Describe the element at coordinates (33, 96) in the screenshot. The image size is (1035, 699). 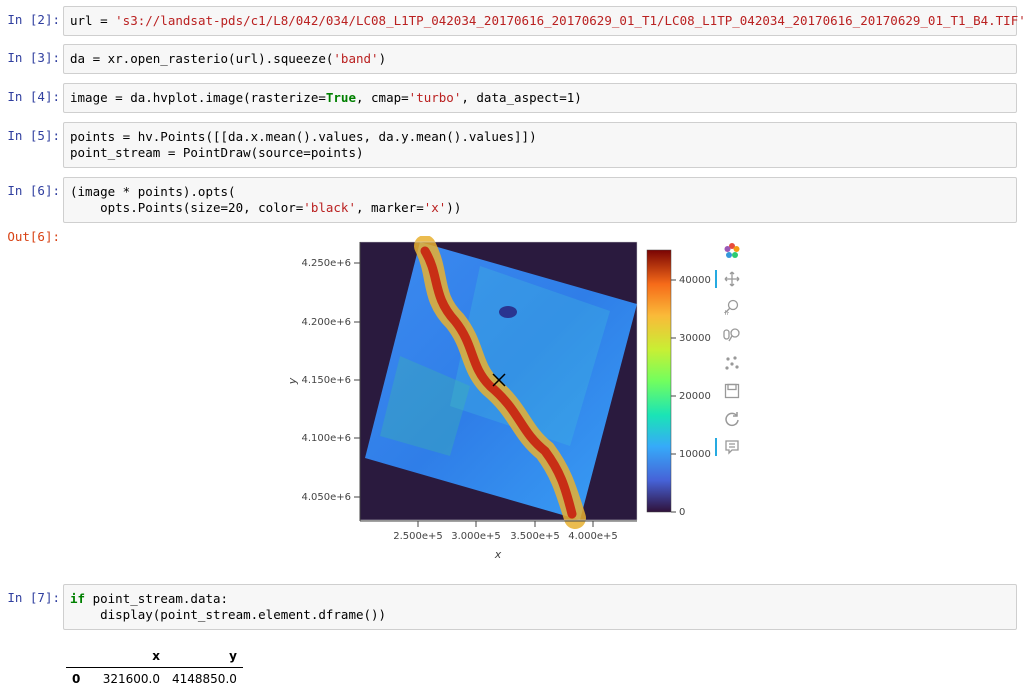
I see `input-prompt: In [4]:` at that location.